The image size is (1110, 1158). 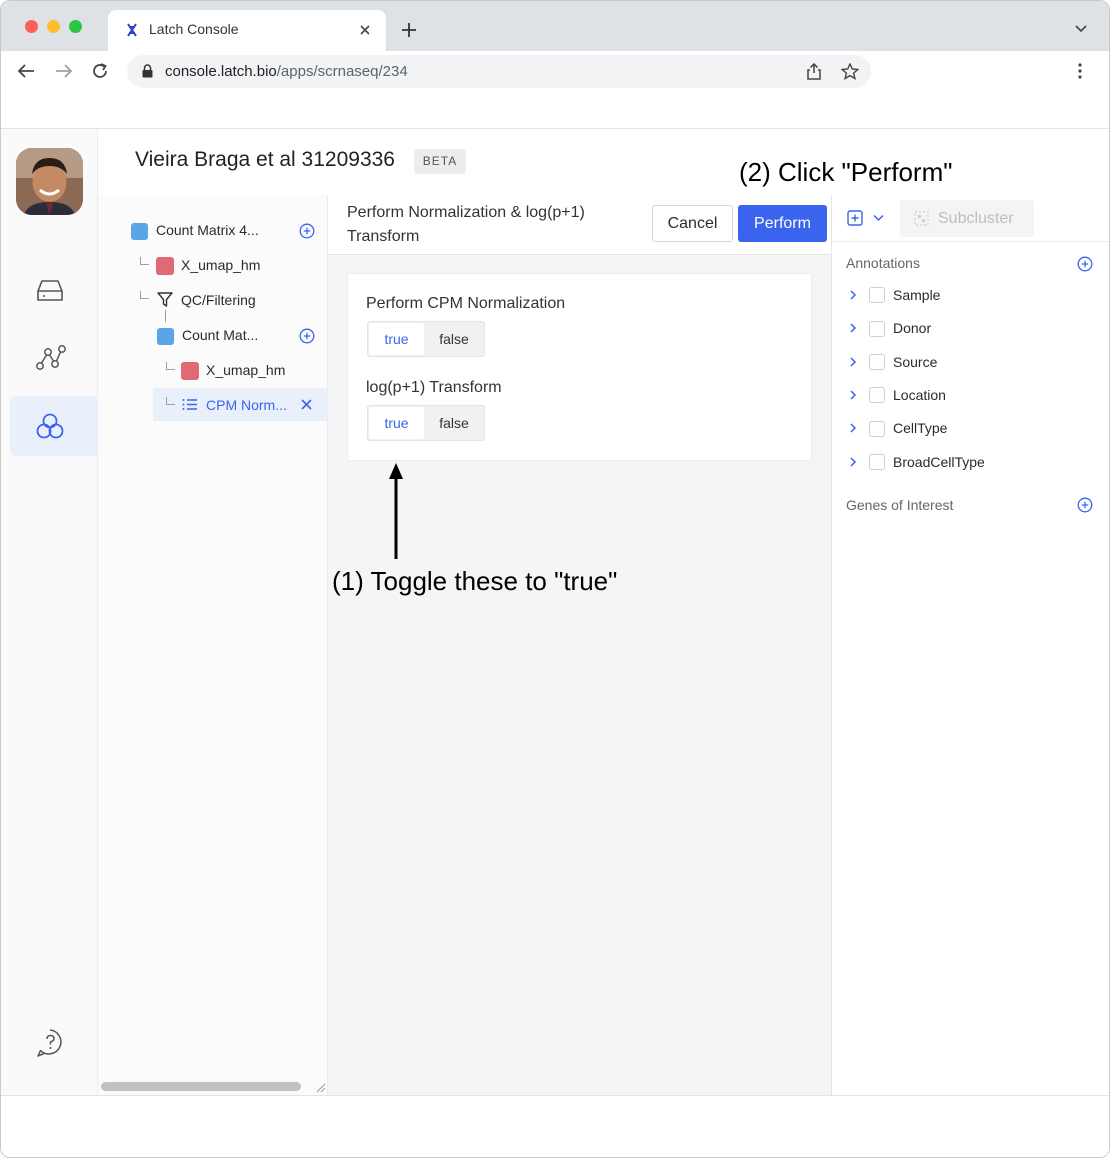 What do you see at coordinates (912, 328) in the screenshot?
I see `annotation-label: Donor` at bounding box center [912, 328].